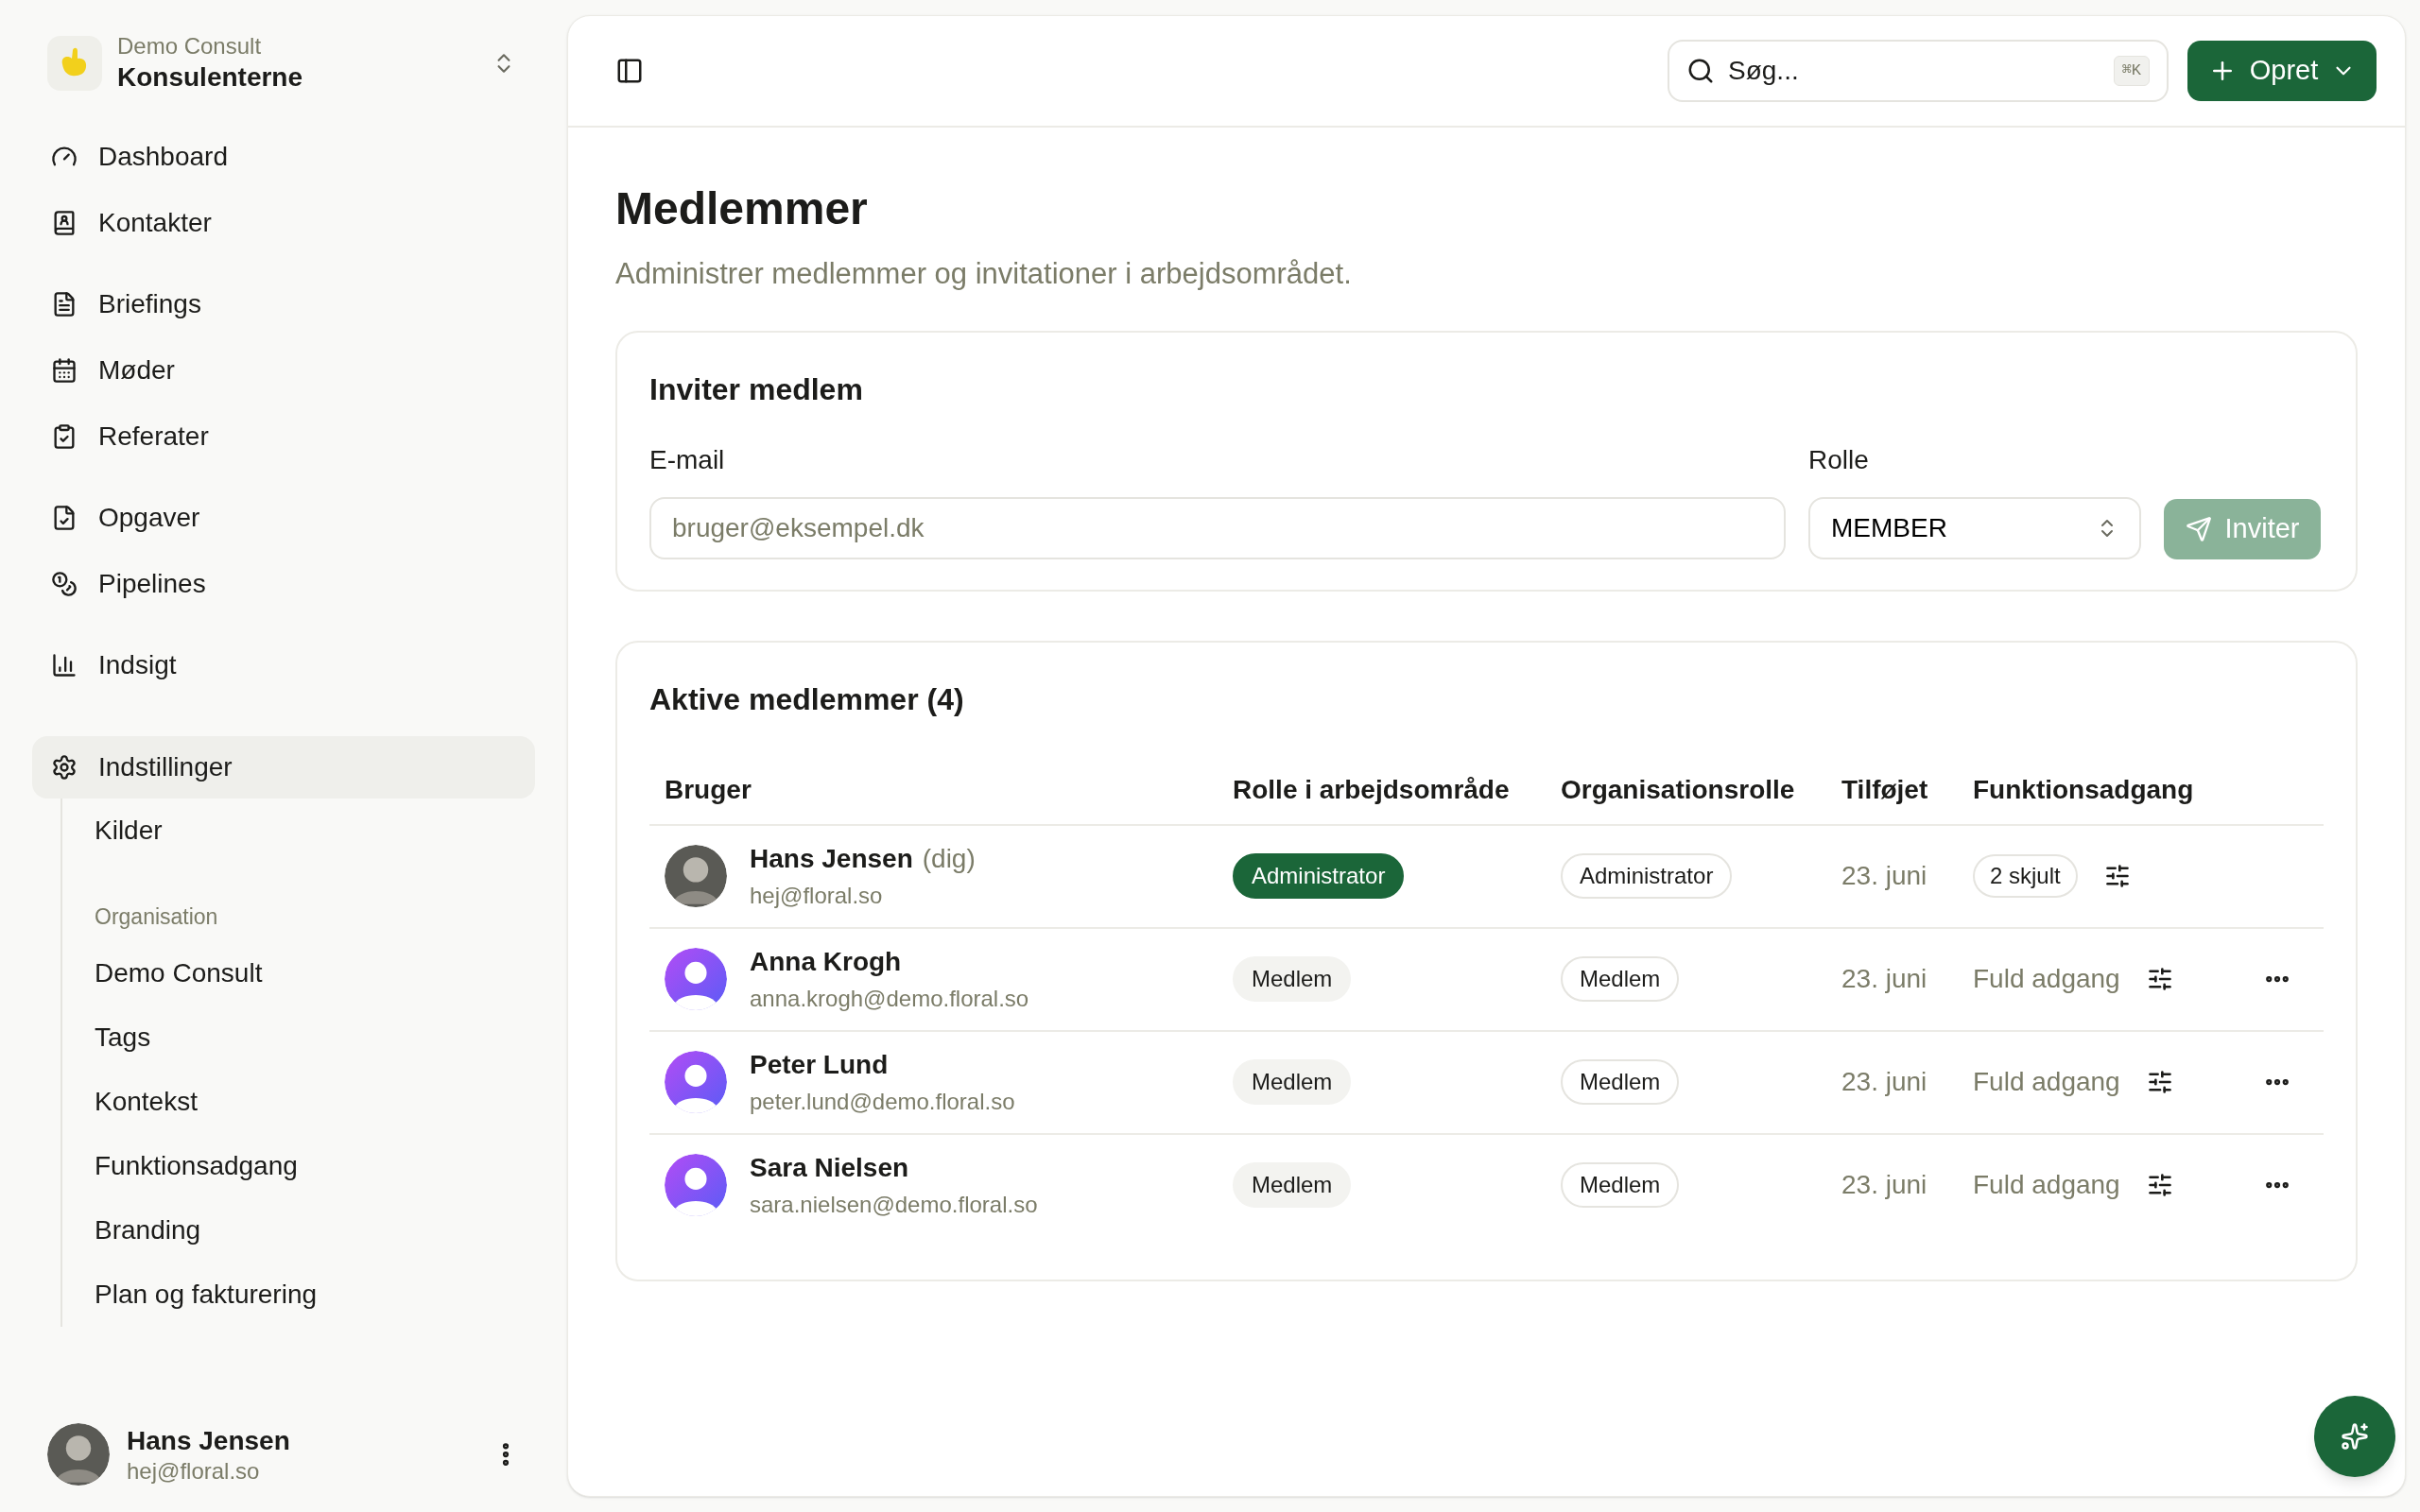 This screenshot has height=1512, width=2420. What do you see at coordinates (829, 1168) in the screenshot?
I see `member-name: Sara Nielsen` at bounding box center [829, 1168].